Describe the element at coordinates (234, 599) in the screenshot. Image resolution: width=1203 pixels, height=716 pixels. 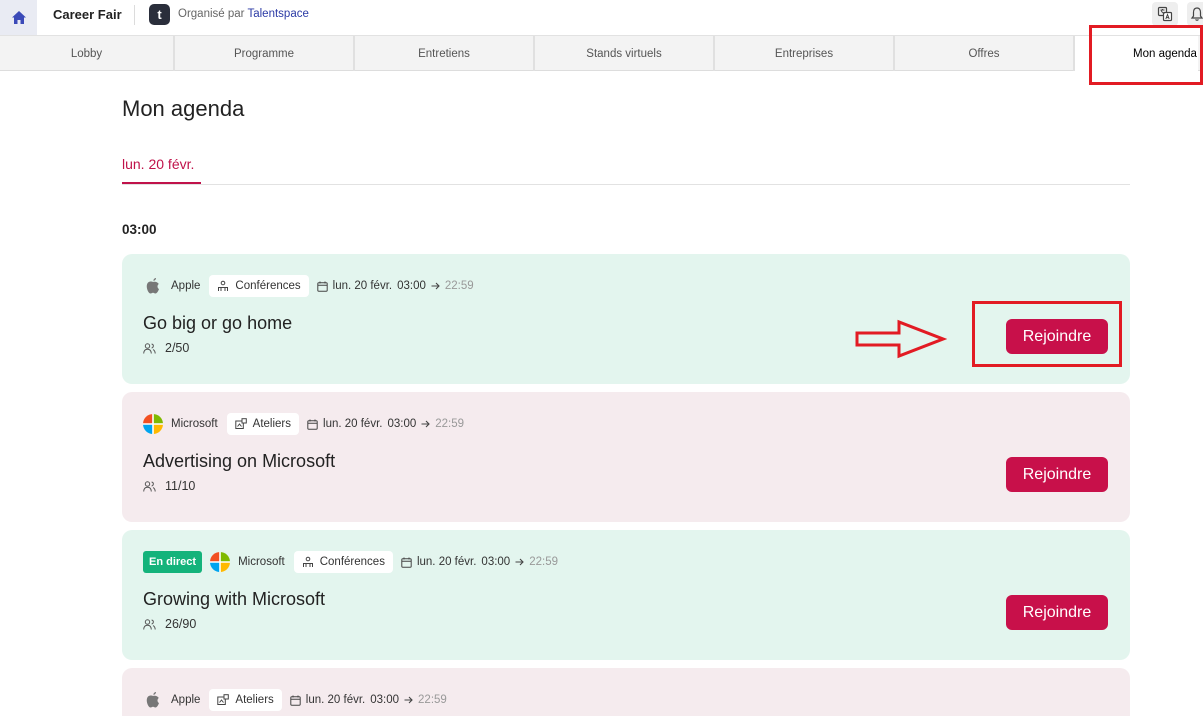
I see `session-title: Growing with Microsoft` at that location.